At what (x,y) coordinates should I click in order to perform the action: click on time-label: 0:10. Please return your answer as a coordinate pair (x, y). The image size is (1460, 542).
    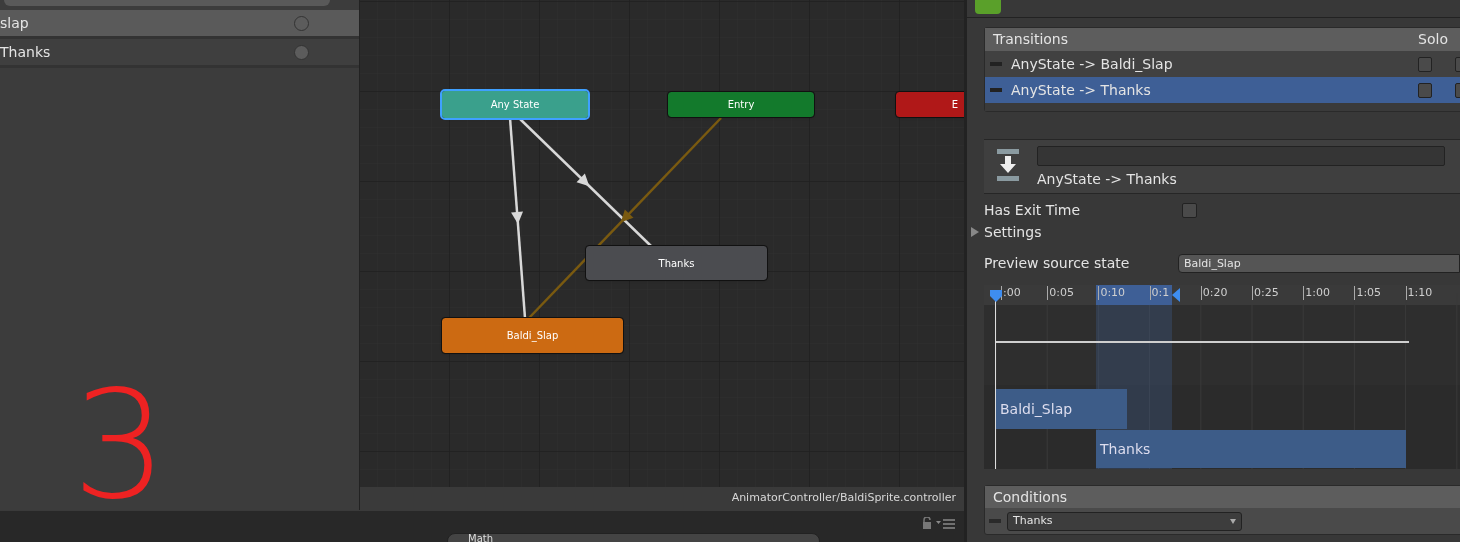
    Looking at the image, I should click on (1112, 293).